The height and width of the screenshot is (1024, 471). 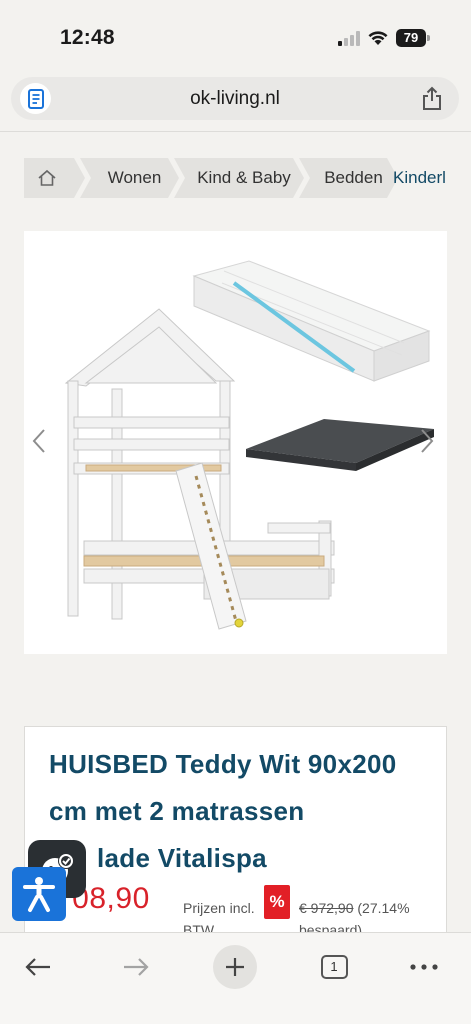 I want to click on discount-badge: %, so click(x=277, y=902).